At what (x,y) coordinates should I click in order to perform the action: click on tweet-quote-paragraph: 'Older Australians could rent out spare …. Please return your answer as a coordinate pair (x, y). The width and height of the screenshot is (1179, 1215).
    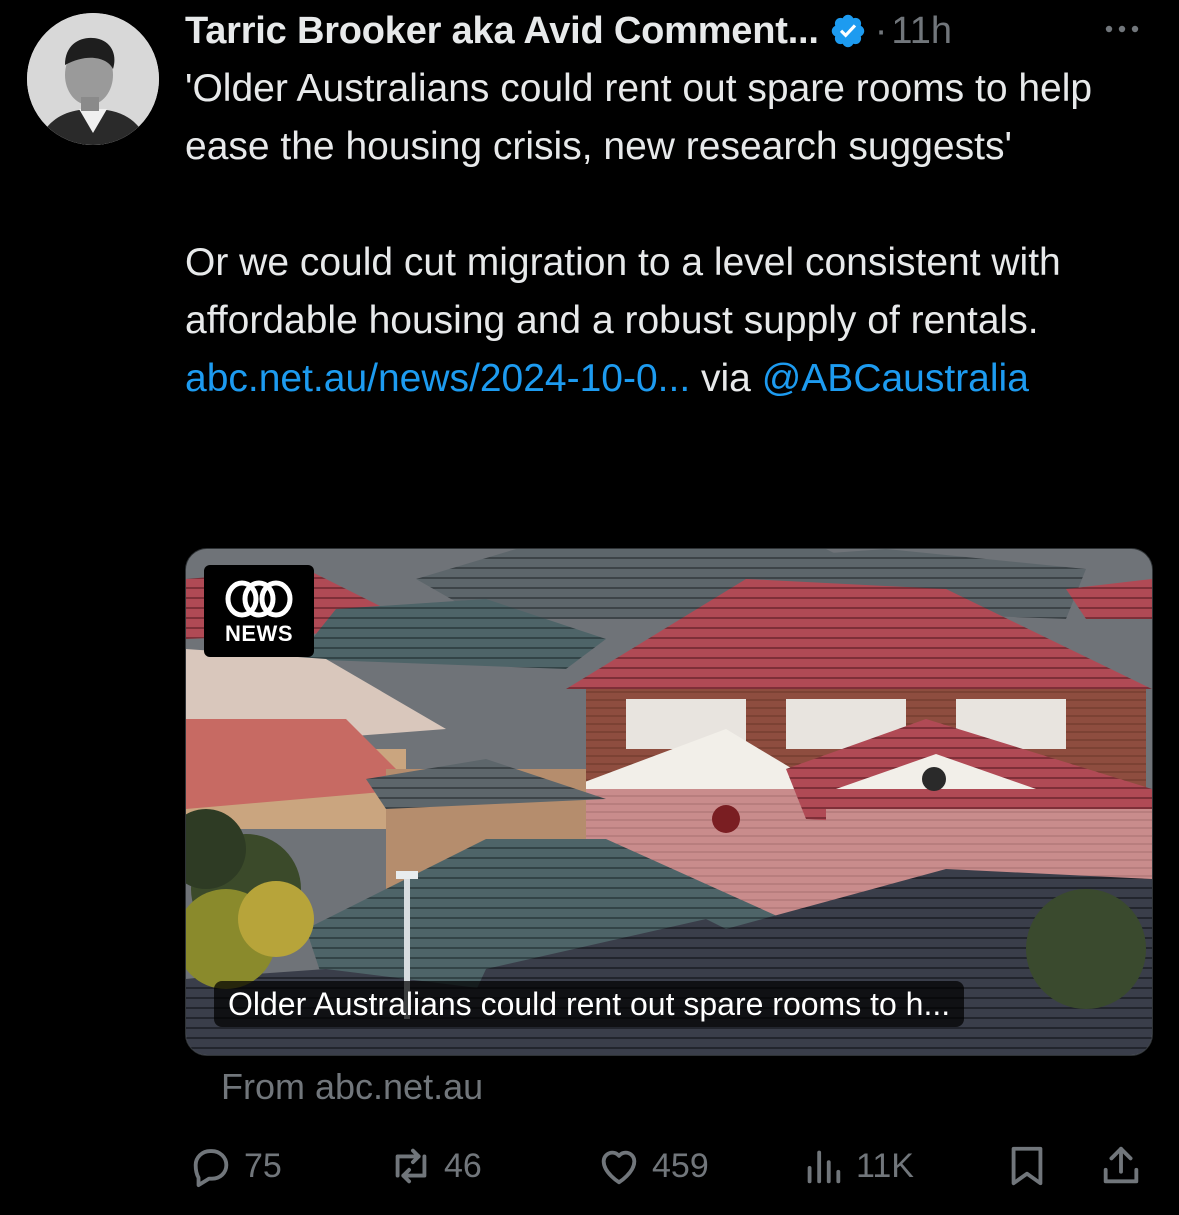
    Looking at the image, I should click on (639, 117).